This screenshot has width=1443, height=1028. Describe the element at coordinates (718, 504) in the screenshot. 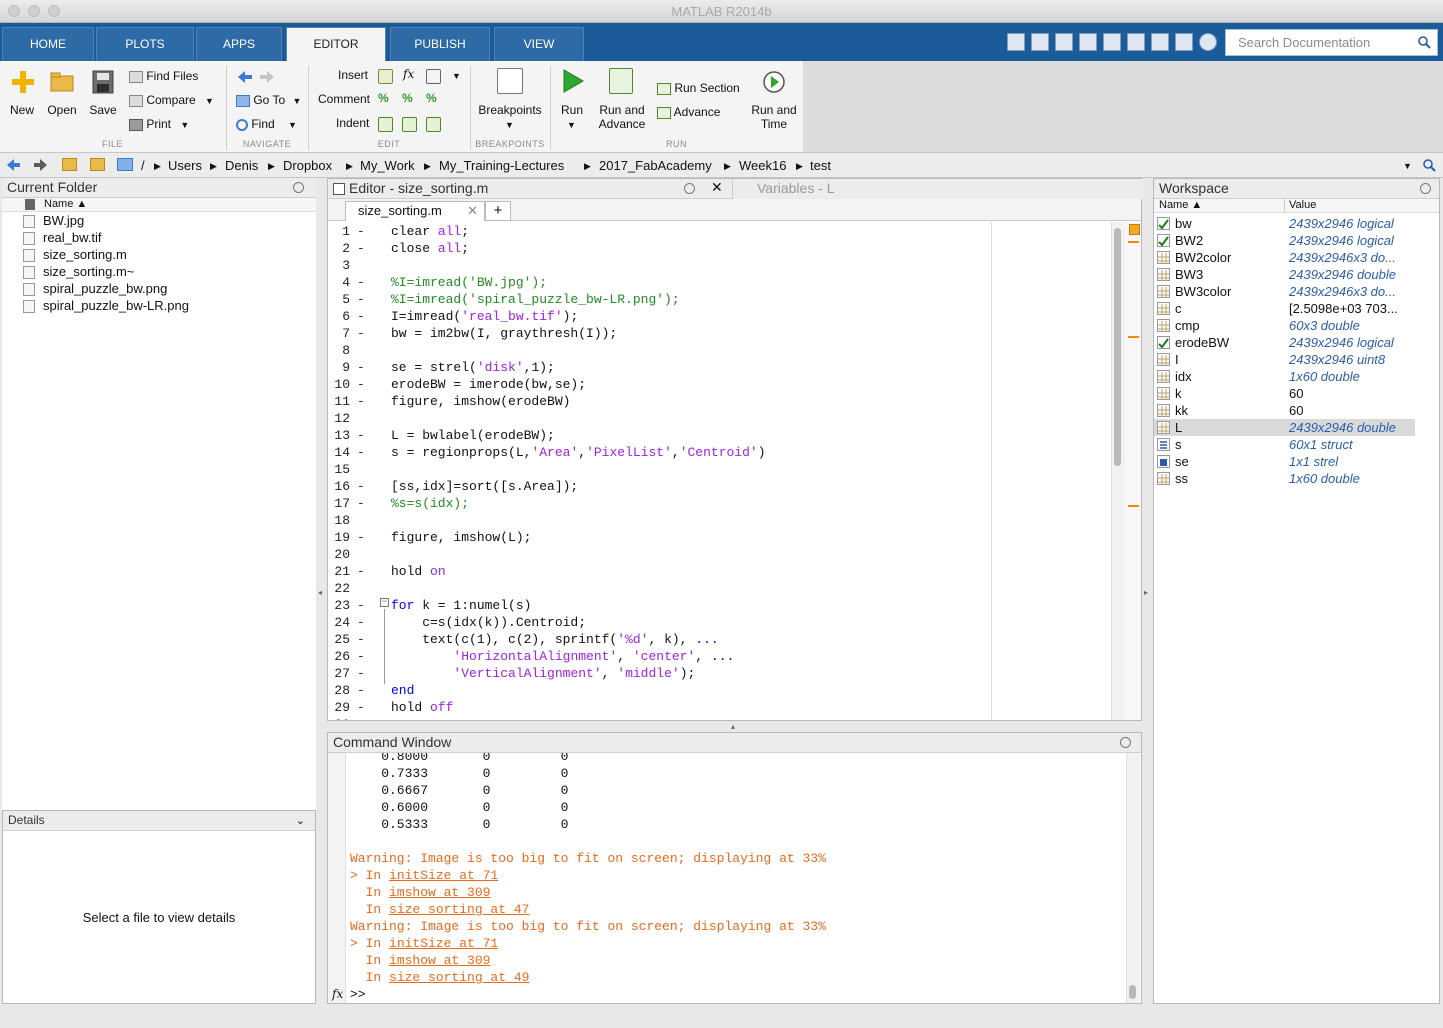

I see `code-line: 17- %s=s(idx);` at that location.